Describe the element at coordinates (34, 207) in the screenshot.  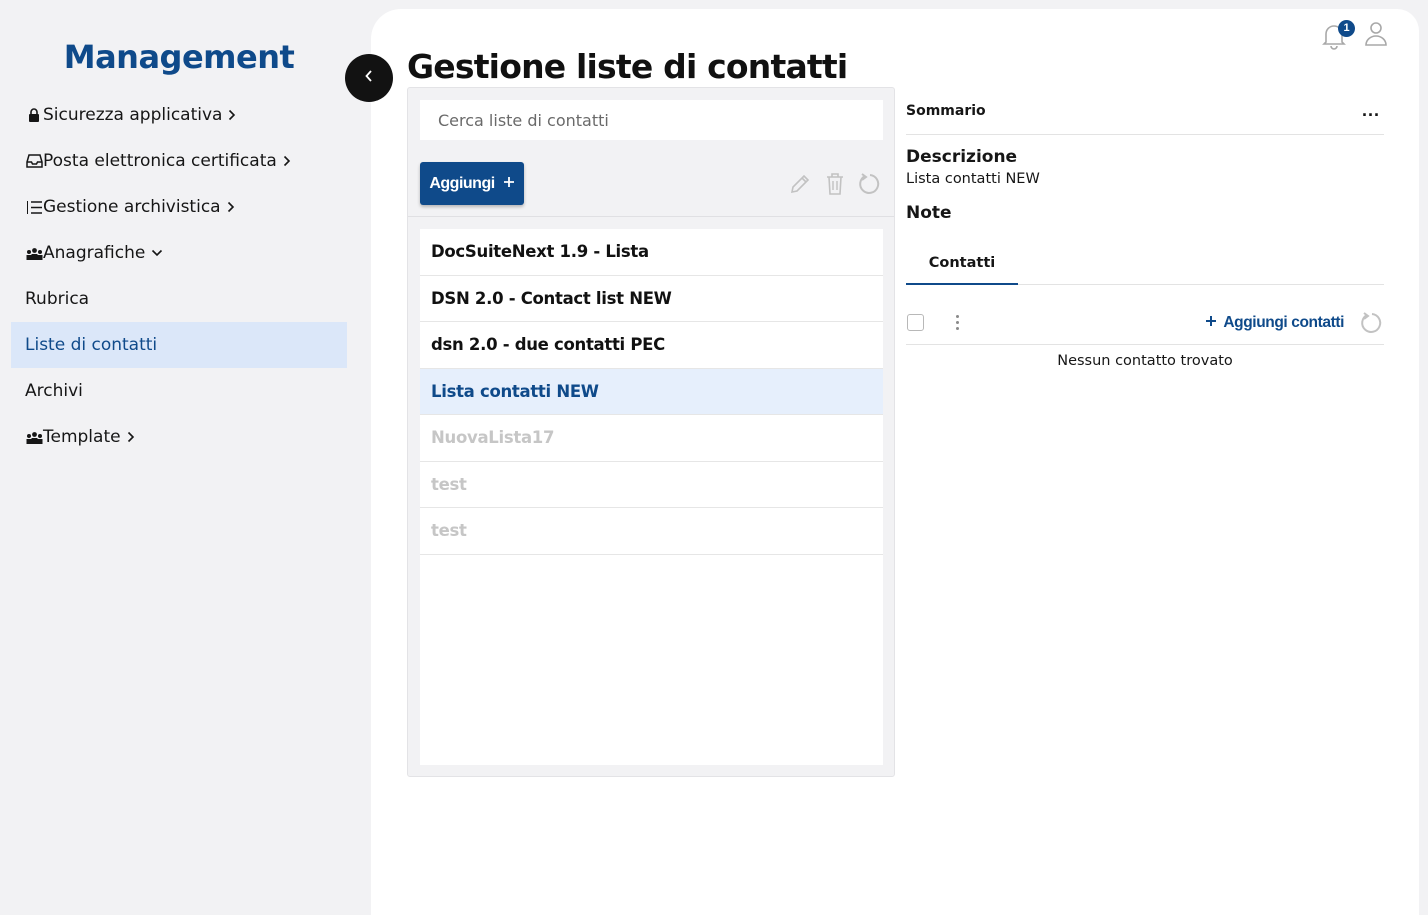
I see `list-icon` at that location.